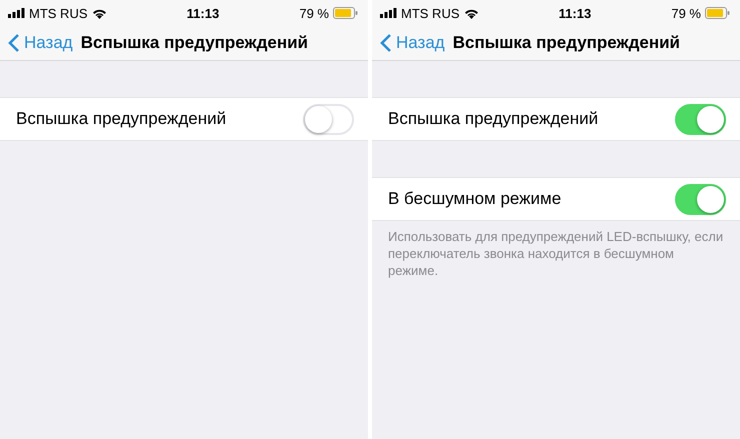 The height and width of the screenshot is (439, 740). I want to click on footer-note: Использовать для предупреждений LED-вспышку, если переключатель звонка находится в бесшумном режиме., so click(555, 254).